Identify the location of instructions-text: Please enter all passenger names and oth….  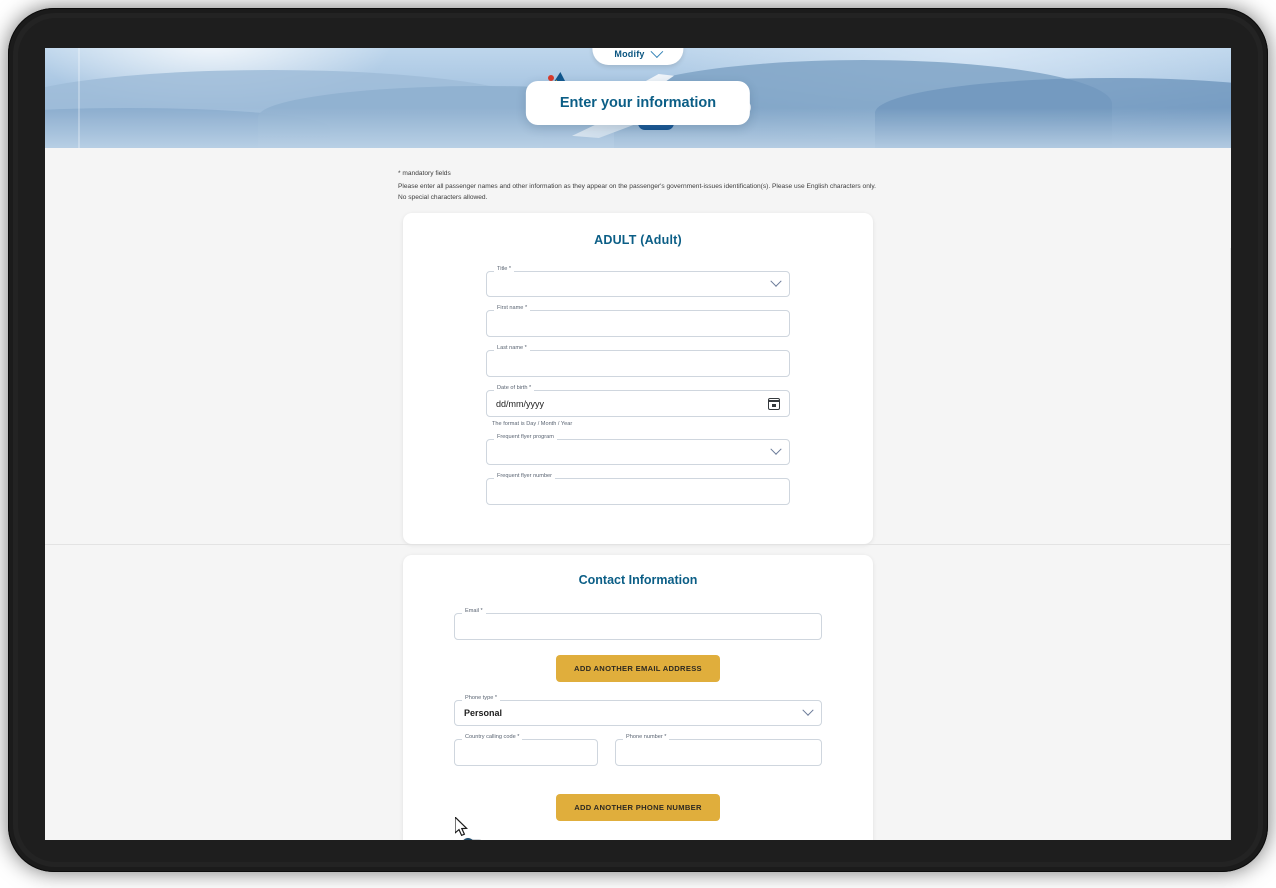
(637, 192).